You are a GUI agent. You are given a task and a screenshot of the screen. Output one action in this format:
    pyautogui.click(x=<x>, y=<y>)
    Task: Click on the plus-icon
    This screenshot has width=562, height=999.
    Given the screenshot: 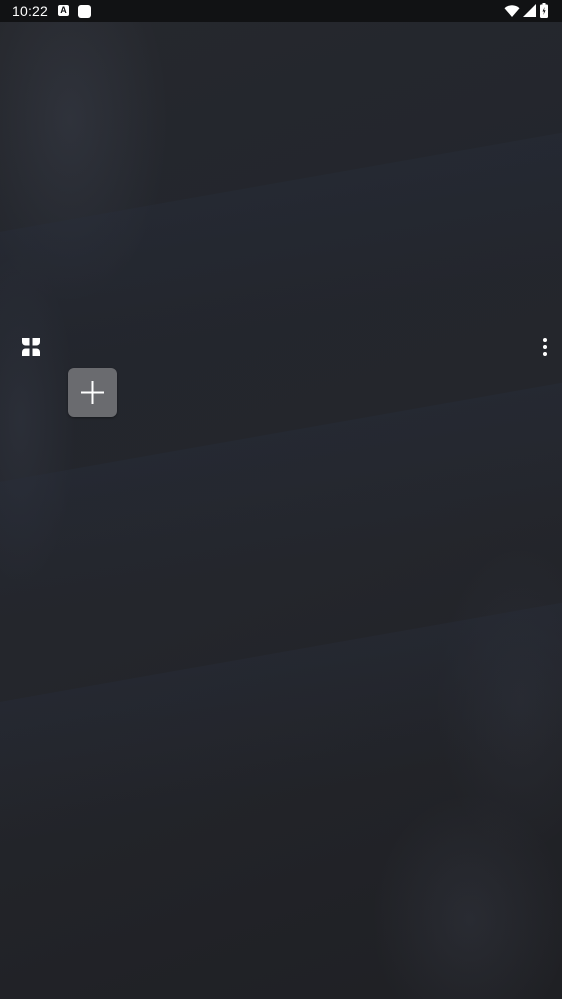 What is the action you would take?
    pyautogui.click(x=92, y=392)
    